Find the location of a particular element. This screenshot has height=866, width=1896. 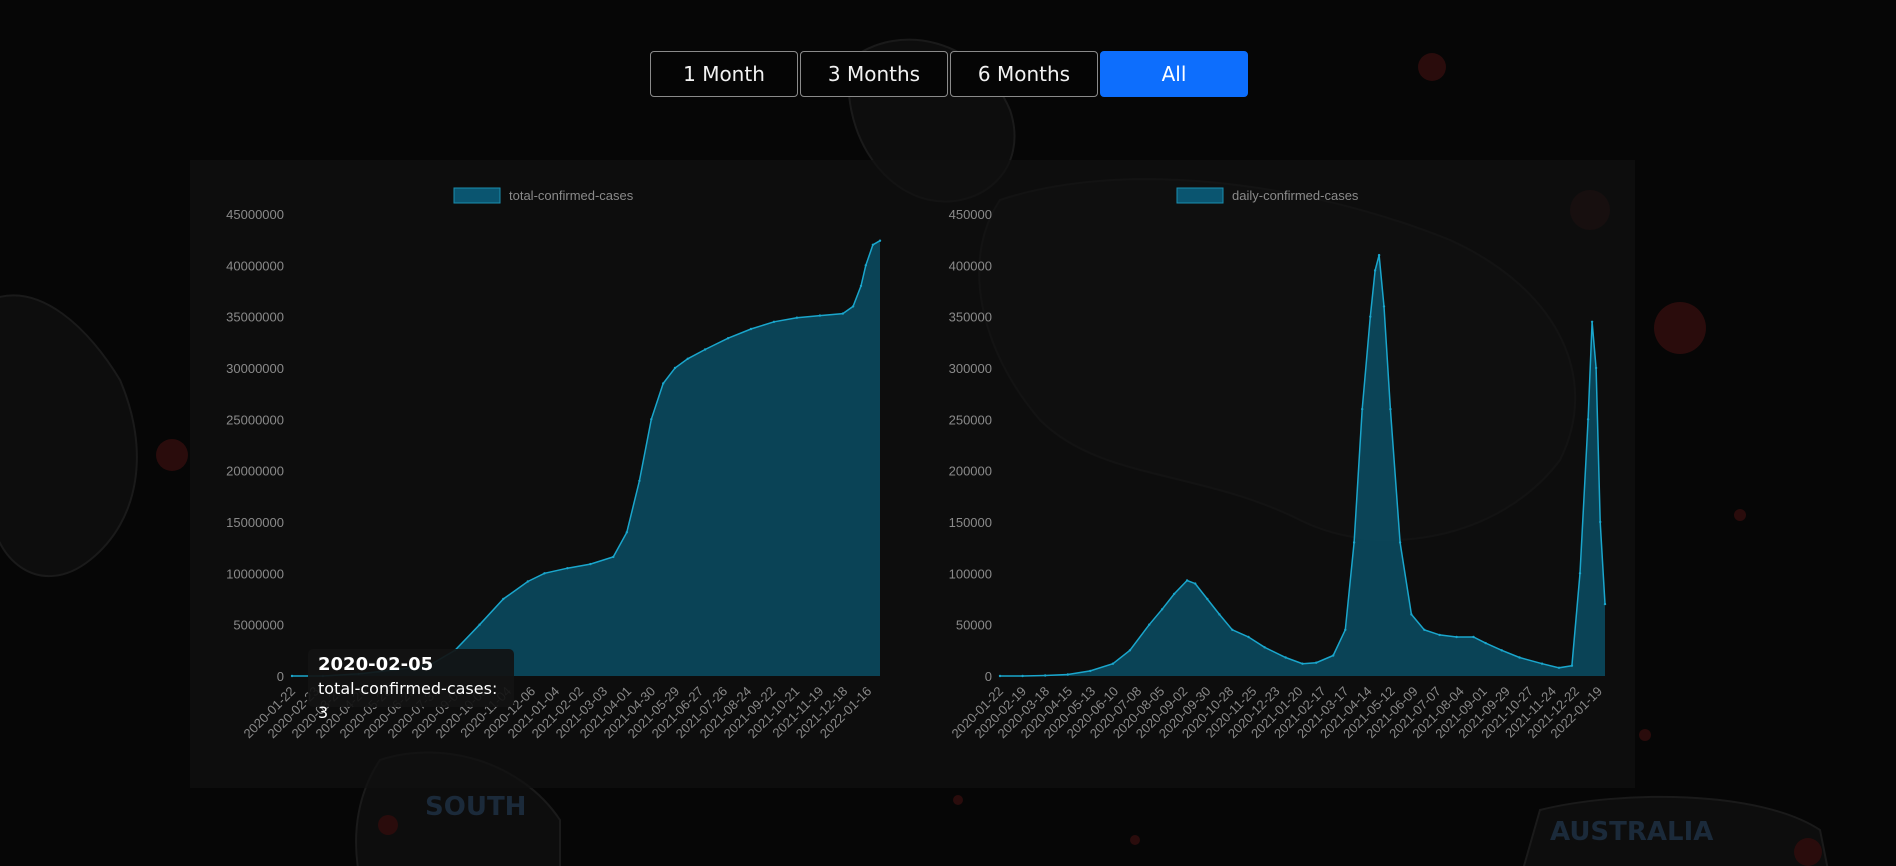

svg-text: AUSTRALIA is located at coordinates (1631, 832).